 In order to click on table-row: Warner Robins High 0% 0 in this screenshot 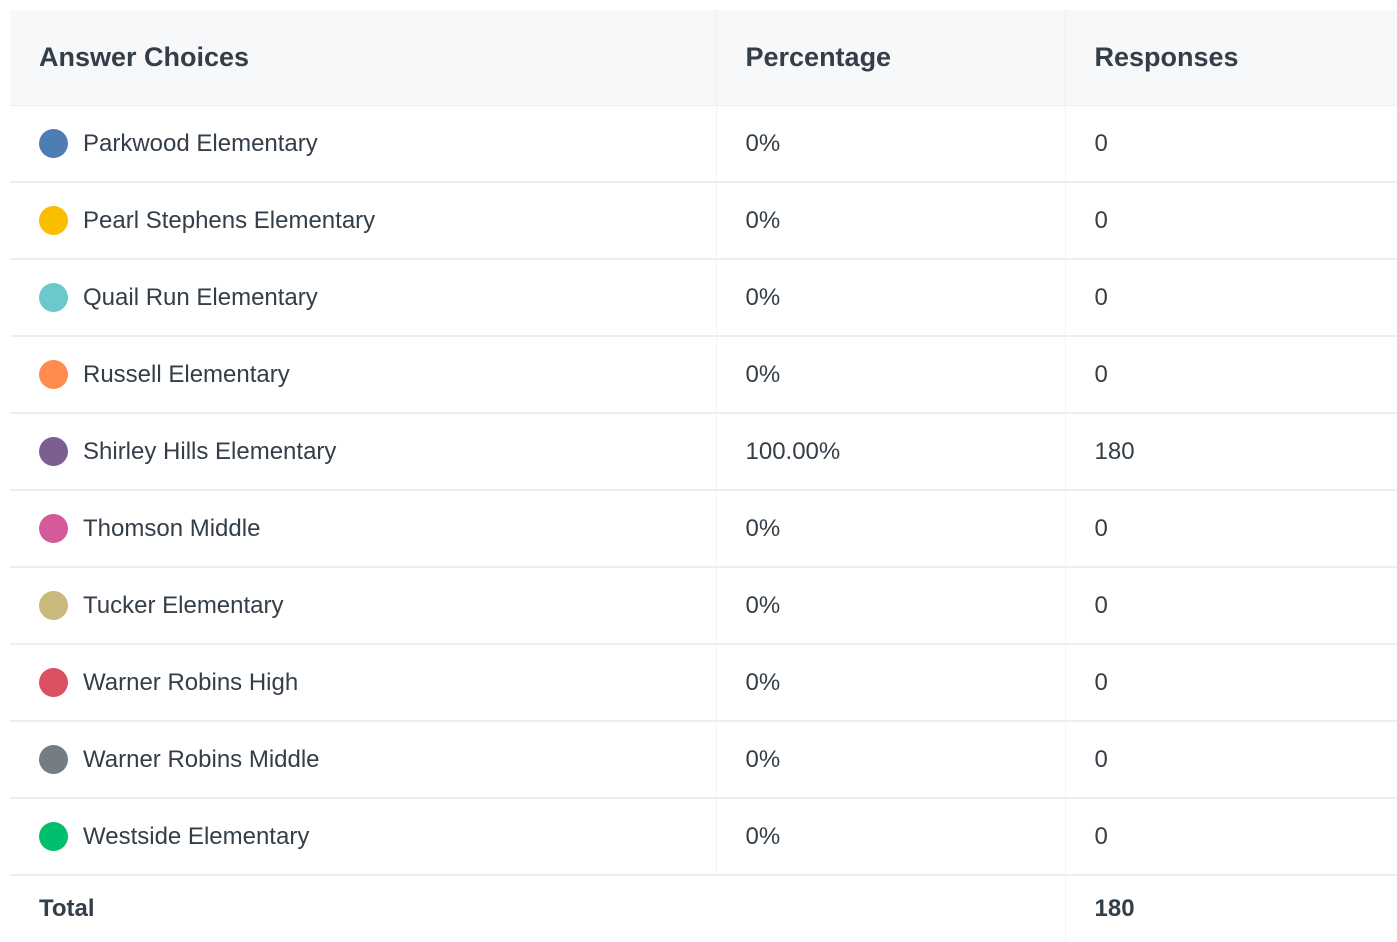, I will do `click(703, 683)`.